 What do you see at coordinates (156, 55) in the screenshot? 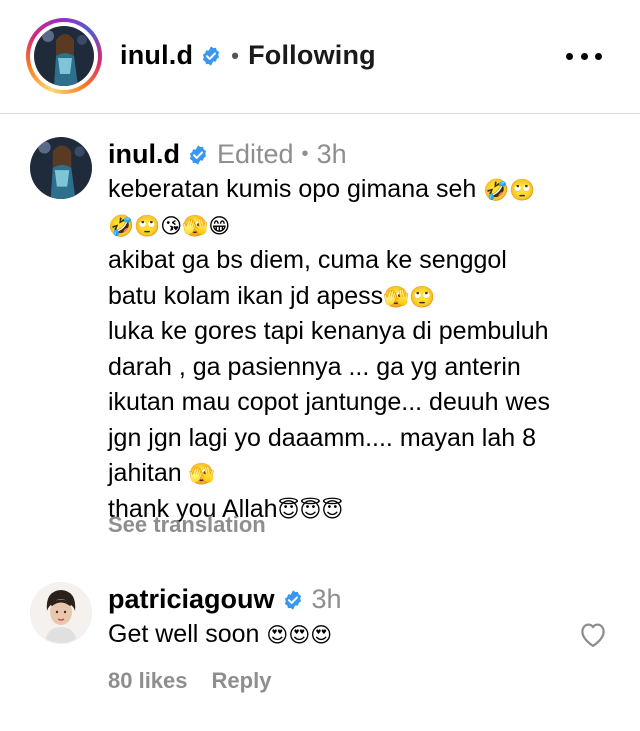
I see `header-username: inul.d` at bounding box center [156, 55].